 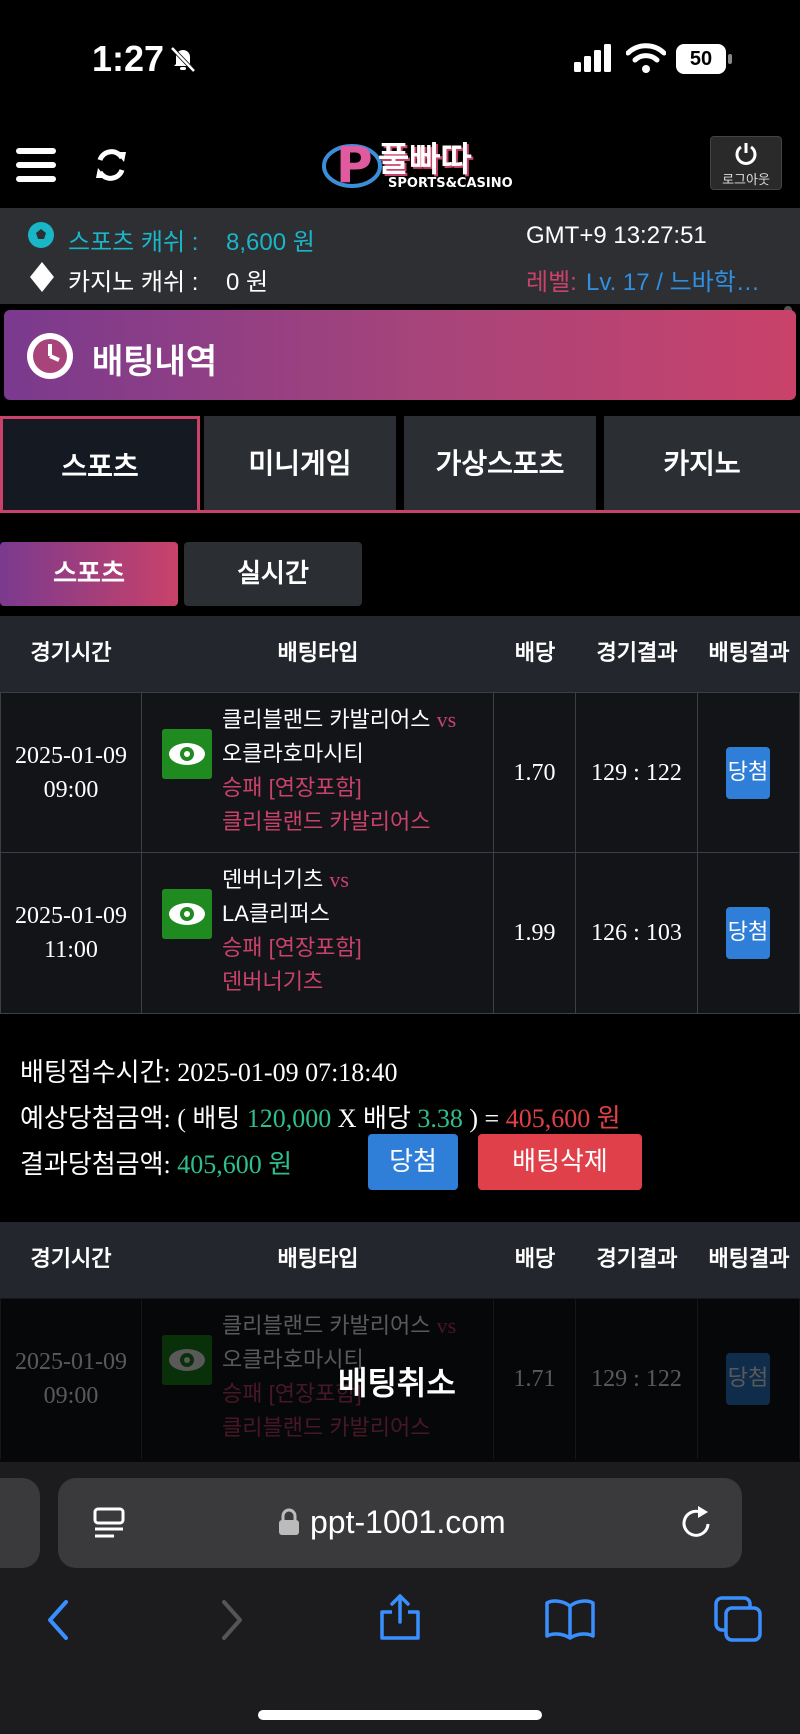 I want to click on soccer-ball-icon, so click(x=41, y=235).